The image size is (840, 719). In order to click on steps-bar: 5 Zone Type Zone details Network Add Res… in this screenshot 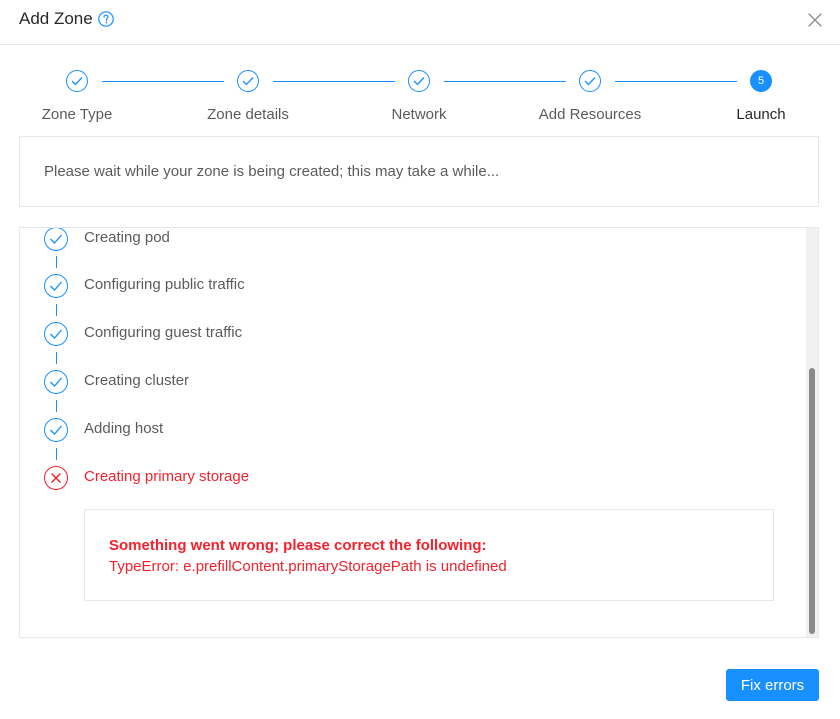, I will do `click(420, 95)`.